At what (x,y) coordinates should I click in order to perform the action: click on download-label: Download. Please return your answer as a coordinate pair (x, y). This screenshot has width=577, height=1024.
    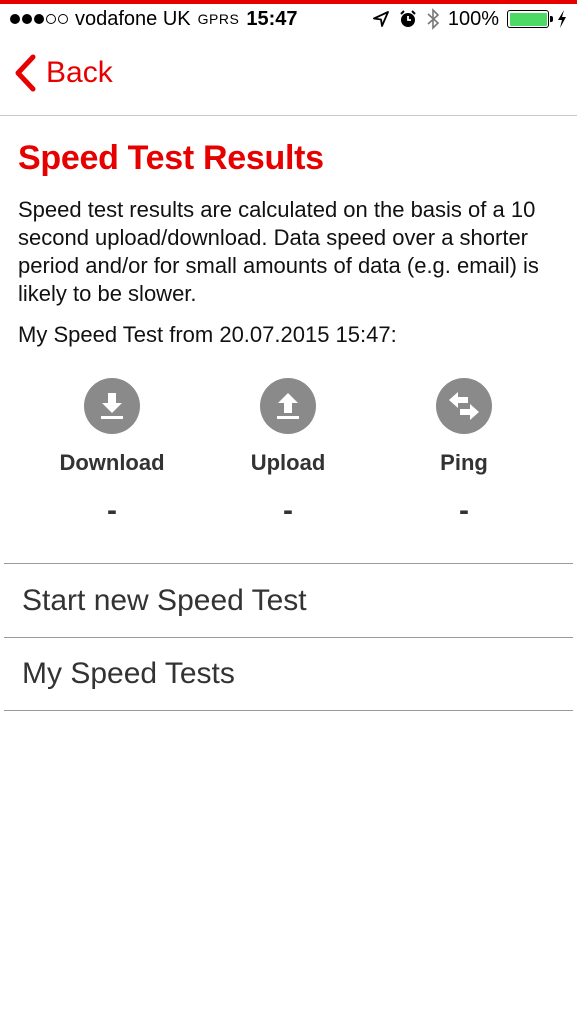
    Looking at the image, I should click on (112, 462).